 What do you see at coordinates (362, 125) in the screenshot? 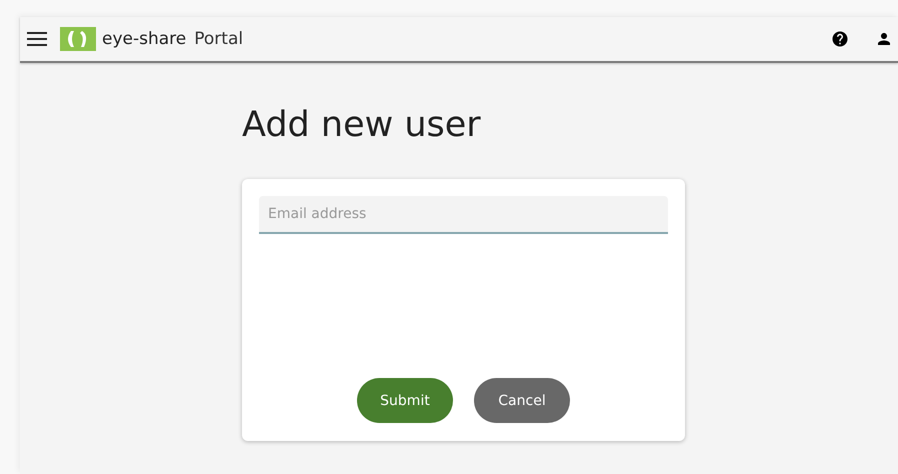
I see `page-title: Add new user` at bounding box center [362, 125].